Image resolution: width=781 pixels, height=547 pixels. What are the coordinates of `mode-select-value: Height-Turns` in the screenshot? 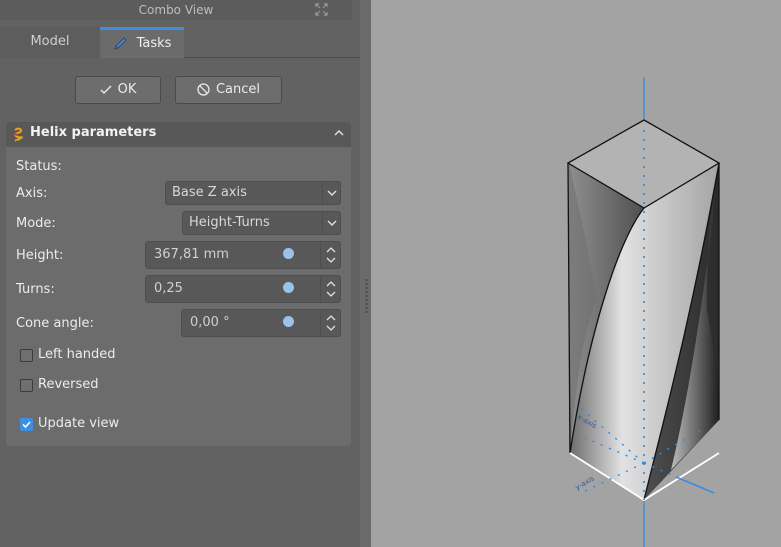 It's located at (229, 222).